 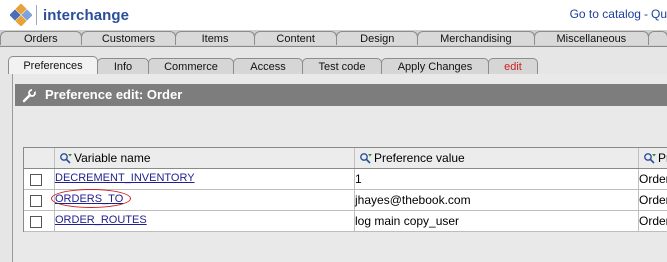 What do you see at coordinates (413, 200) in the screenshot?
I see `preference-value: jhayes@thebook.com` at bounding box center [413, 200].